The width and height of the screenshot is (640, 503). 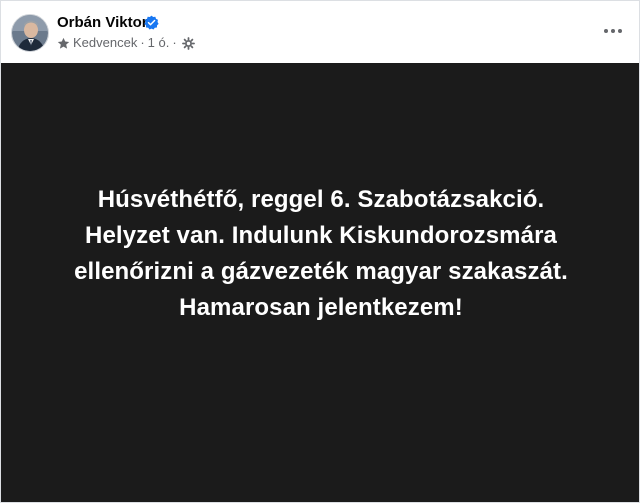 I want to click on audience-settings-icon, so click(x=188, y=43).